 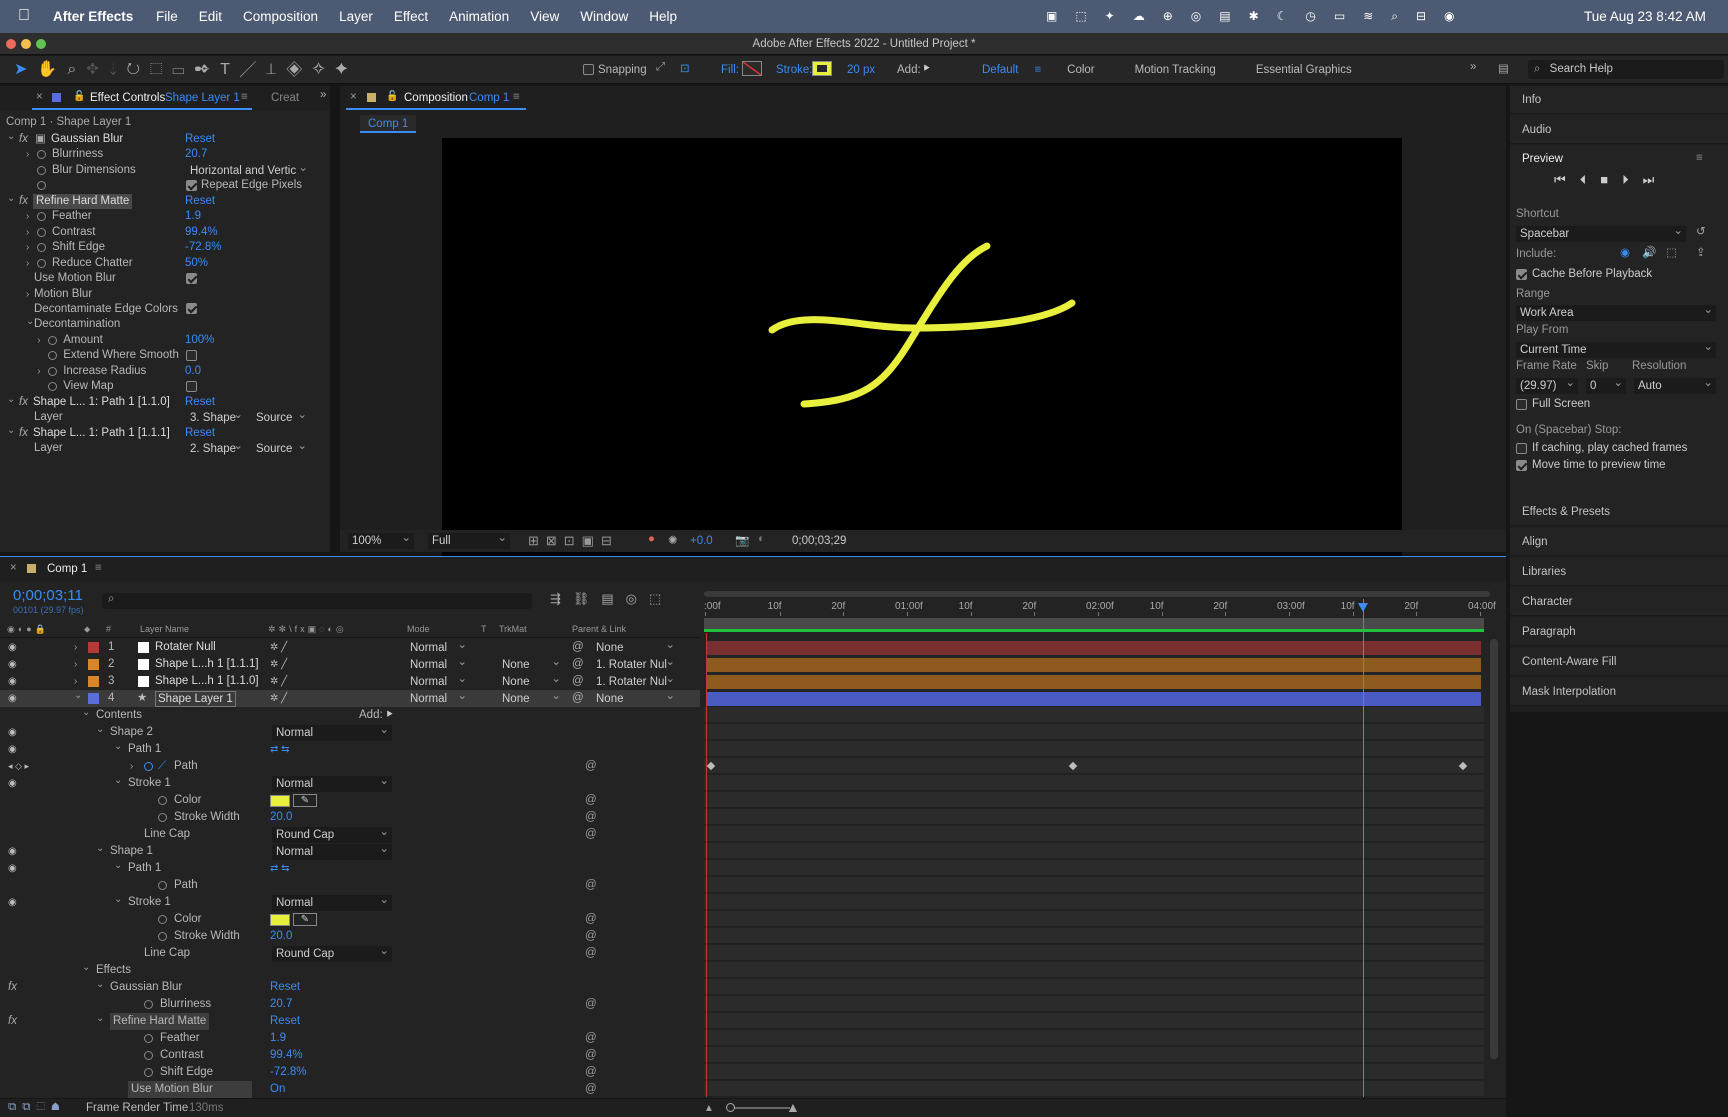 I want to click on workspace-menu-icon: ≡, so click(x=1037, y=70).